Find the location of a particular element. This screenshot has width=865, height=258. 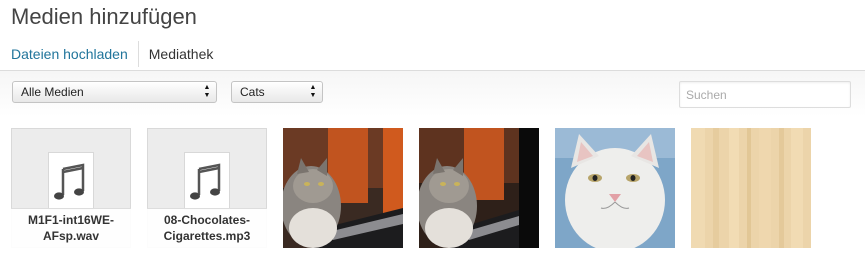

category-filter: Cats ▲ ▼ is located at coordinates (277, 92).